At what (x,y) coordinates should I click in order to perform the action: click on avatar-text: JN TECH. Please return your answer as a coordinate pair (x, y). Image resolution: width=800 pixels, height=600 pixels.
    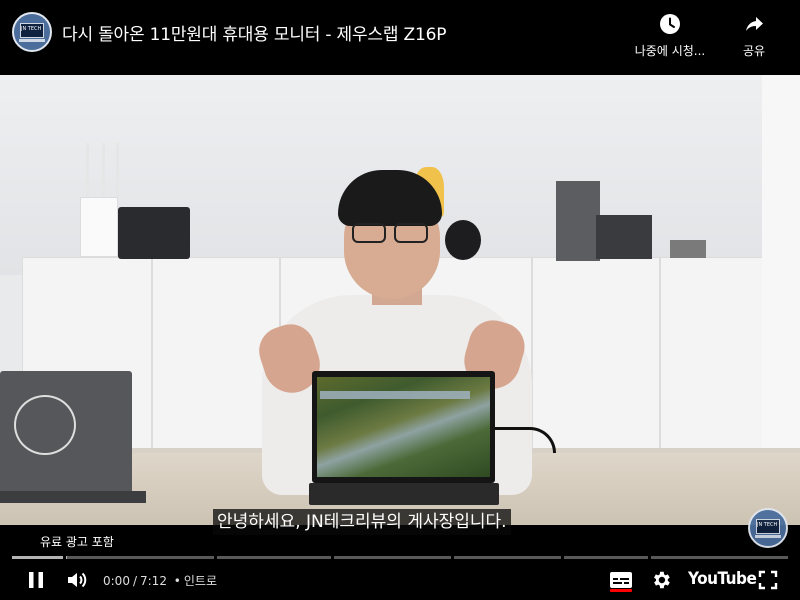
    Looking at the image, I should click on (31, 29).